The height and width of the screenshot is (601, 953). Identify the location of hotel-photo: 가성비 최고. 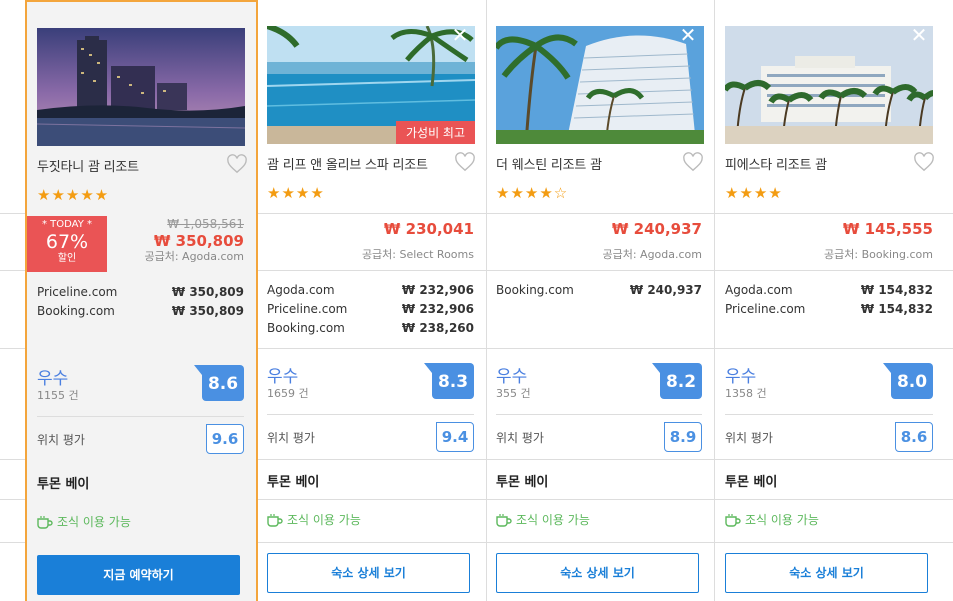
(371, 85).